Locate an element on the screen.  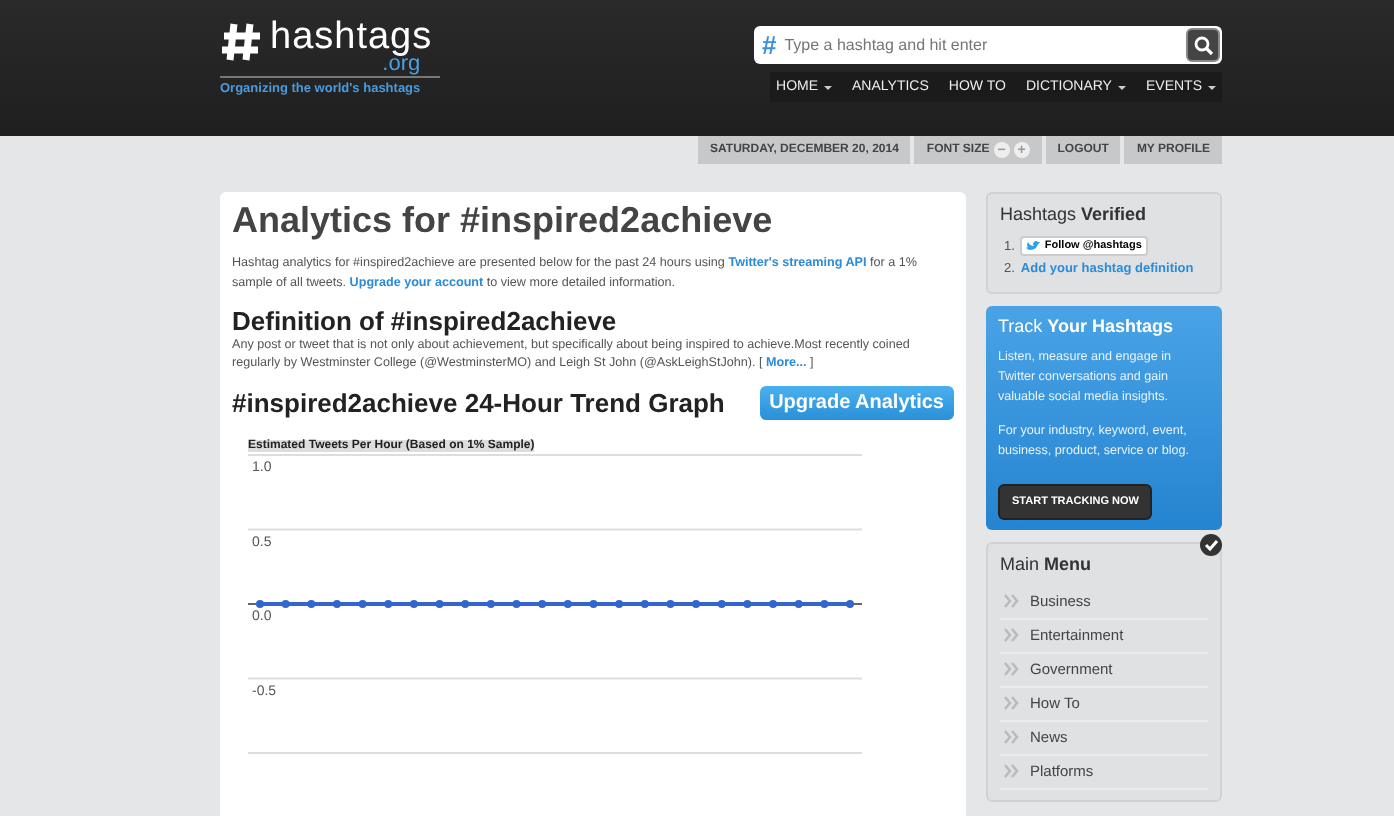
search-icon is located at coordinates (1203, 45).